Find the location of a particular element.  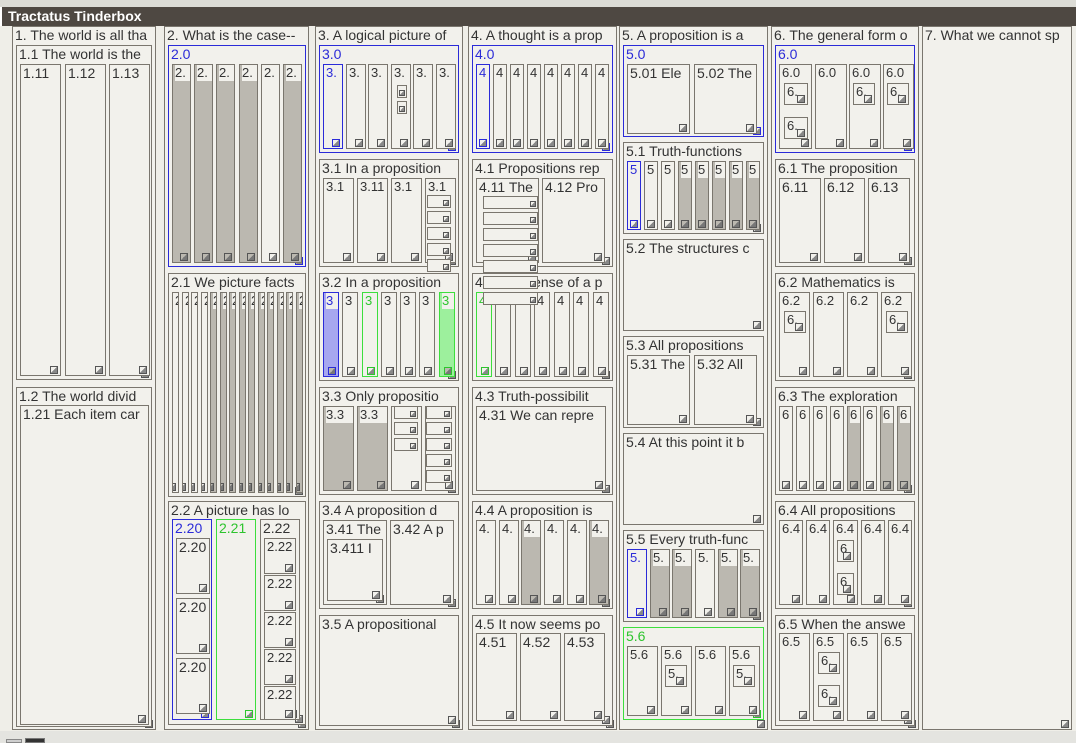

note-box: 3.42 A p is located at coordinates (422, 562).